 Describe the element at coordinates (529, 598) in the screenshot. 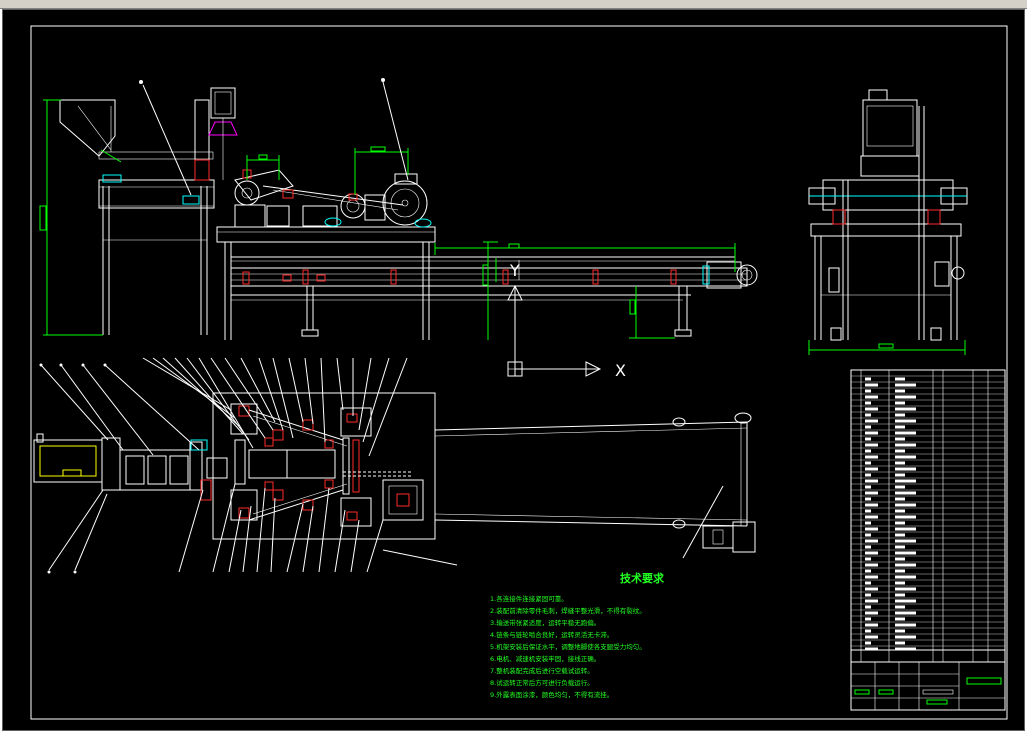

I see `tech-req-item: 1.各连接件连接紧固可靠。` at that location.